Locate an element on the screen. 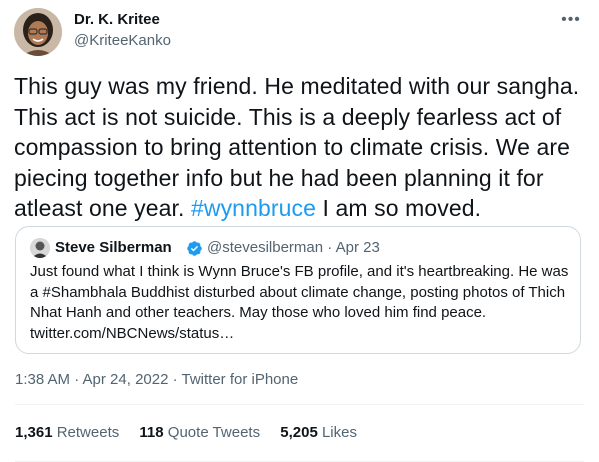 The height and width of the screenshot is (462, 599). quoted-author-avatar is located at coordinates (40, 248).